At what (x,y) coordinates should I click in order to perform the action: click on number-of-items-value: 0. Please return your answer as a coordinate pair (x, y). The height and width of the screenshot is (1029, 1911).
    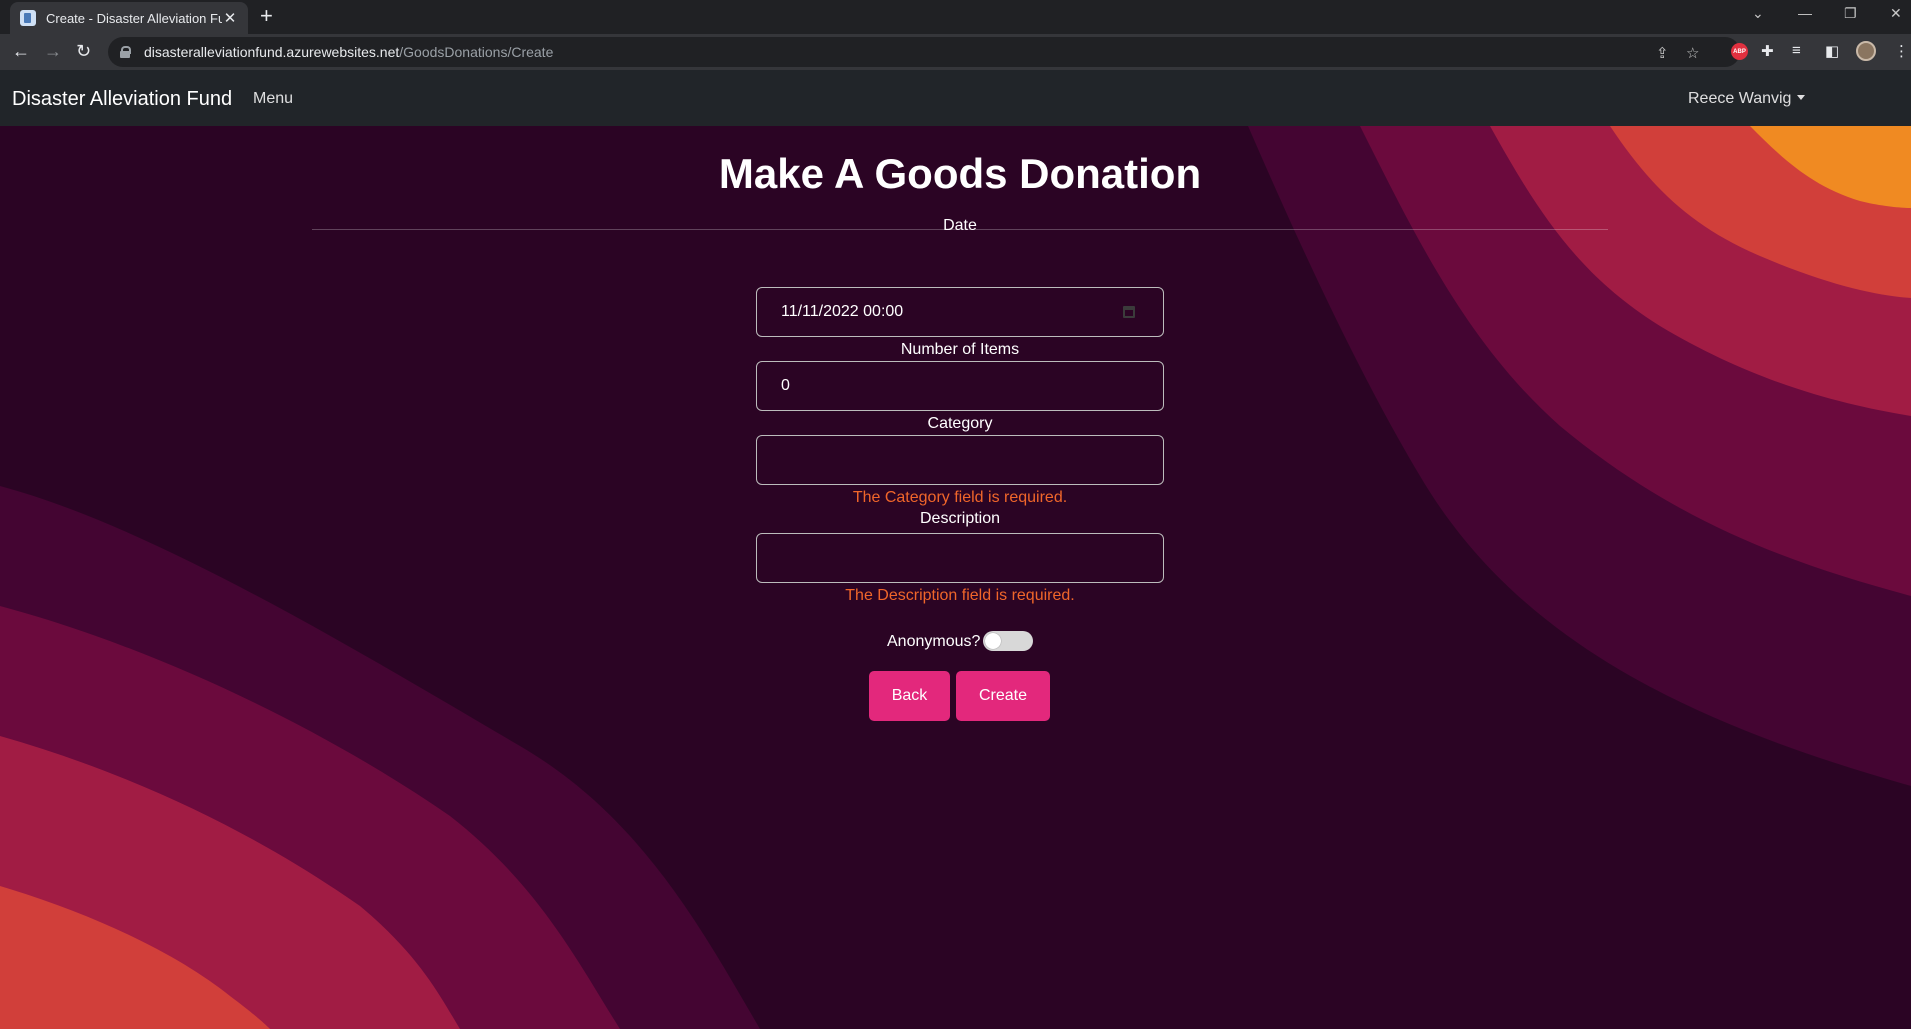
    Looking at the image, I should click on (785, 385).